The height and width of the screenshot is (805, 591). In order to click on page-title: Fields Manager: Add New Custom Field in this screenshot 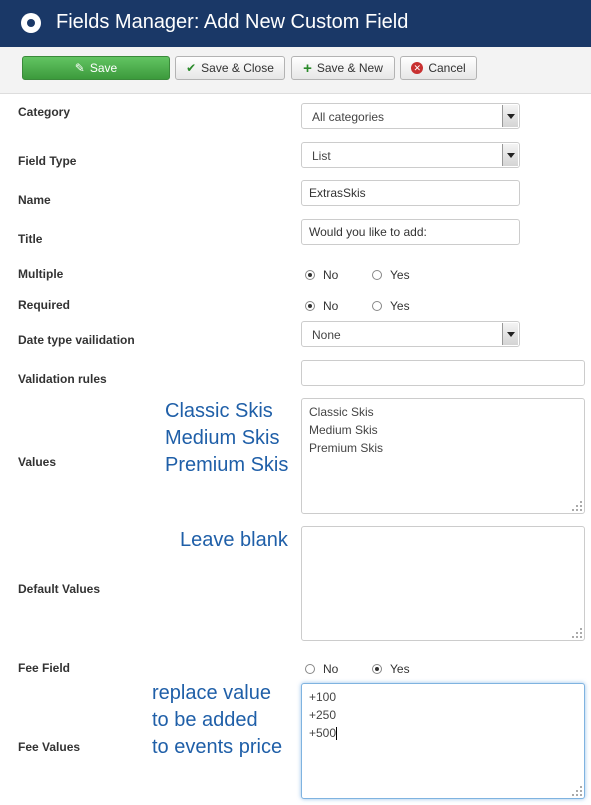, I will do `click(232, 22)`.